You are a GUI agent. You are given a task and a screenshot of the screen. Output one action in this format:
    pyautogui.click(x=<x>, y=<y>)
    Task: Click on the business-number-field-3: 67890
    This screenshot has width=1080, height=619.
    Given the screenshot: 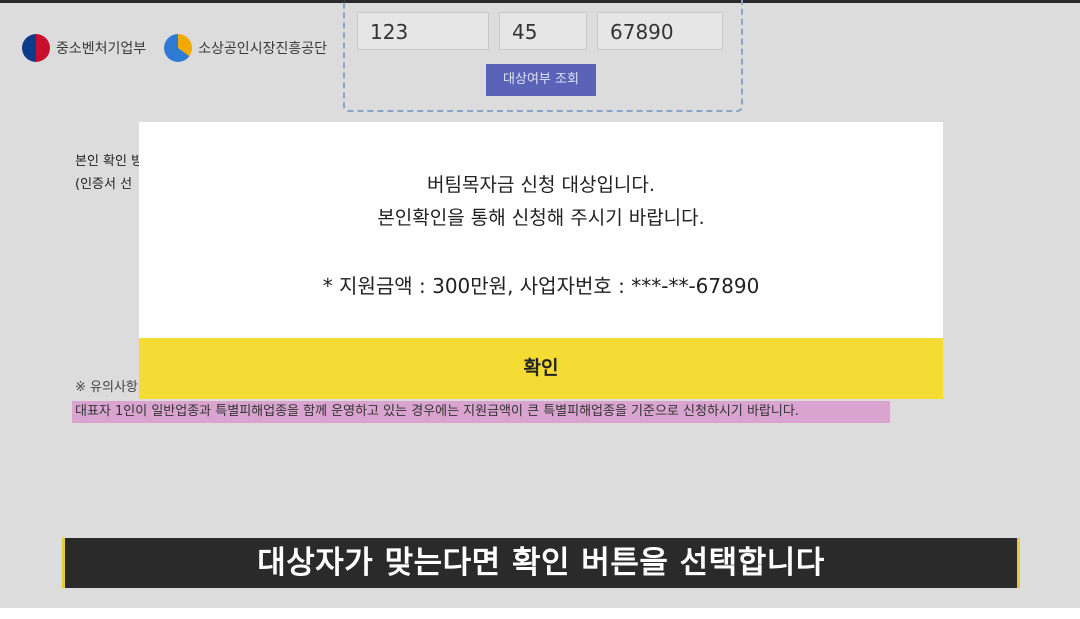 What is the action you would take?
    pyautogui.click(x=660, y=31)
    